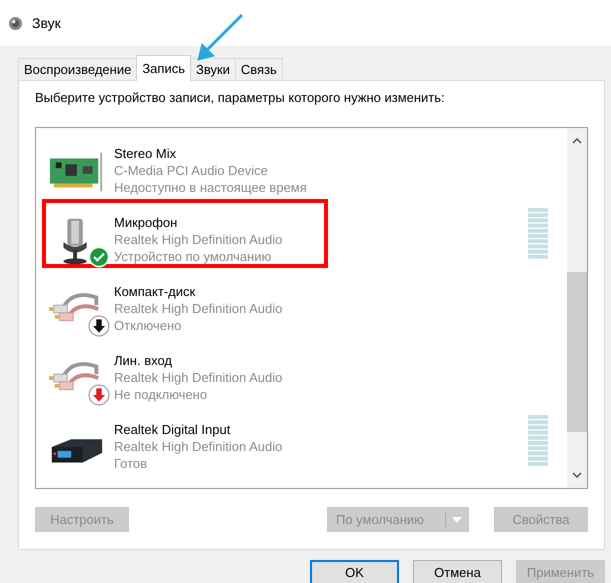 This screenshot has width=611, height=583. What do you see at coordinates (210, 187) in the screenshot?
I see `device-status: Недоступно в настоящее время` at bounding box center [210, 187].